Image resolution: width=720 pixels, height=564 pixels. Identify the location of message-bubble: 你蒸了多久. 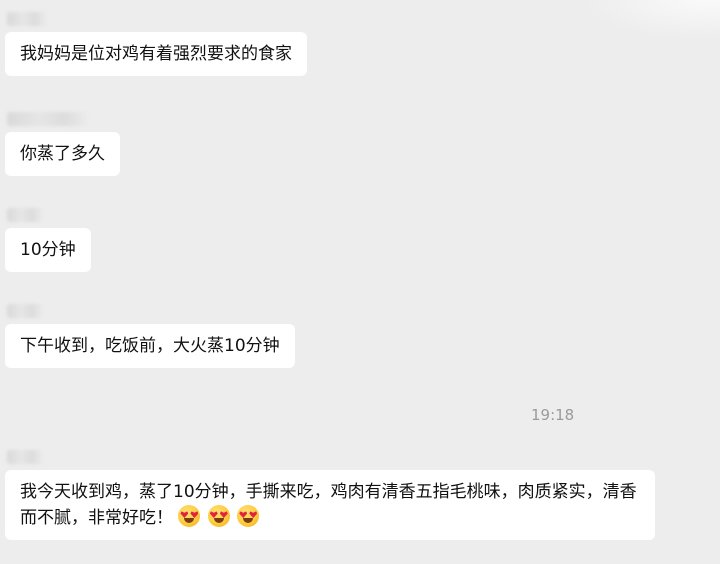
(62, 154).